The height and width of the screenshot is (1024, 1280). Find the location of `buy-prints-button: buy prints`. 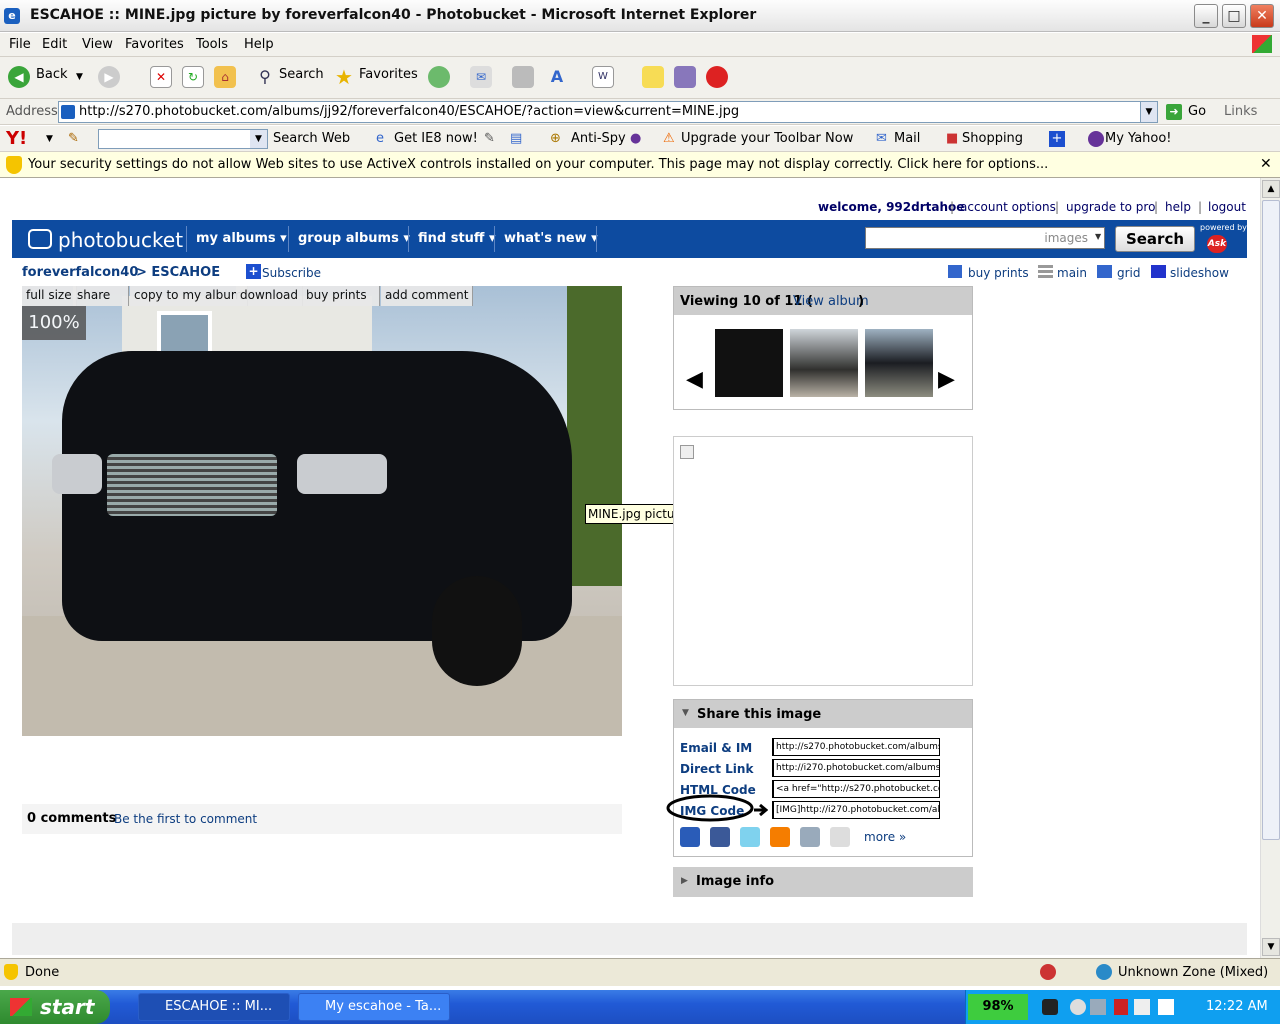

buy-prints-button: buy prints is located at coordinates (341, 296).